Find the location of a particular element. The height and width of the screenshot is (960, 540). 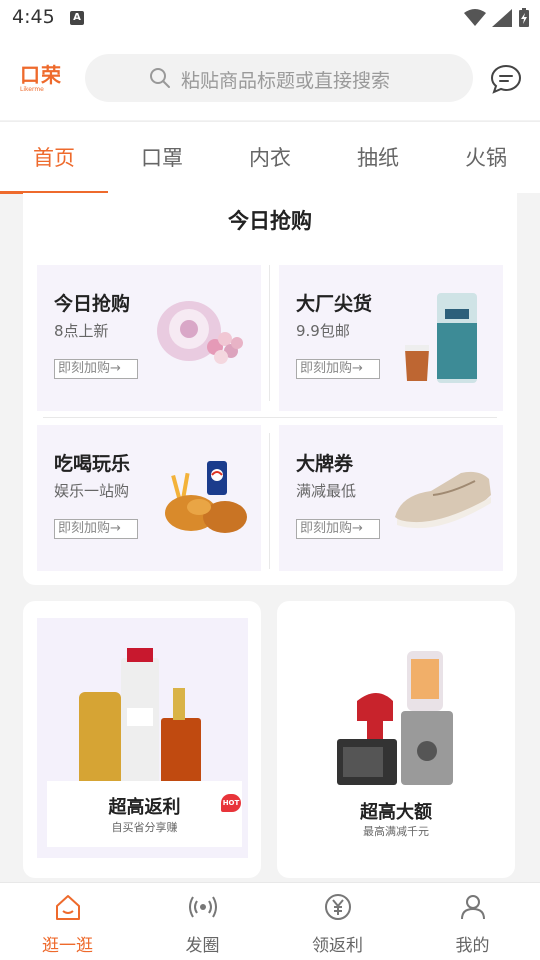

promo-subtitle: 最高满减千元 is located at coordinates (396, 831).